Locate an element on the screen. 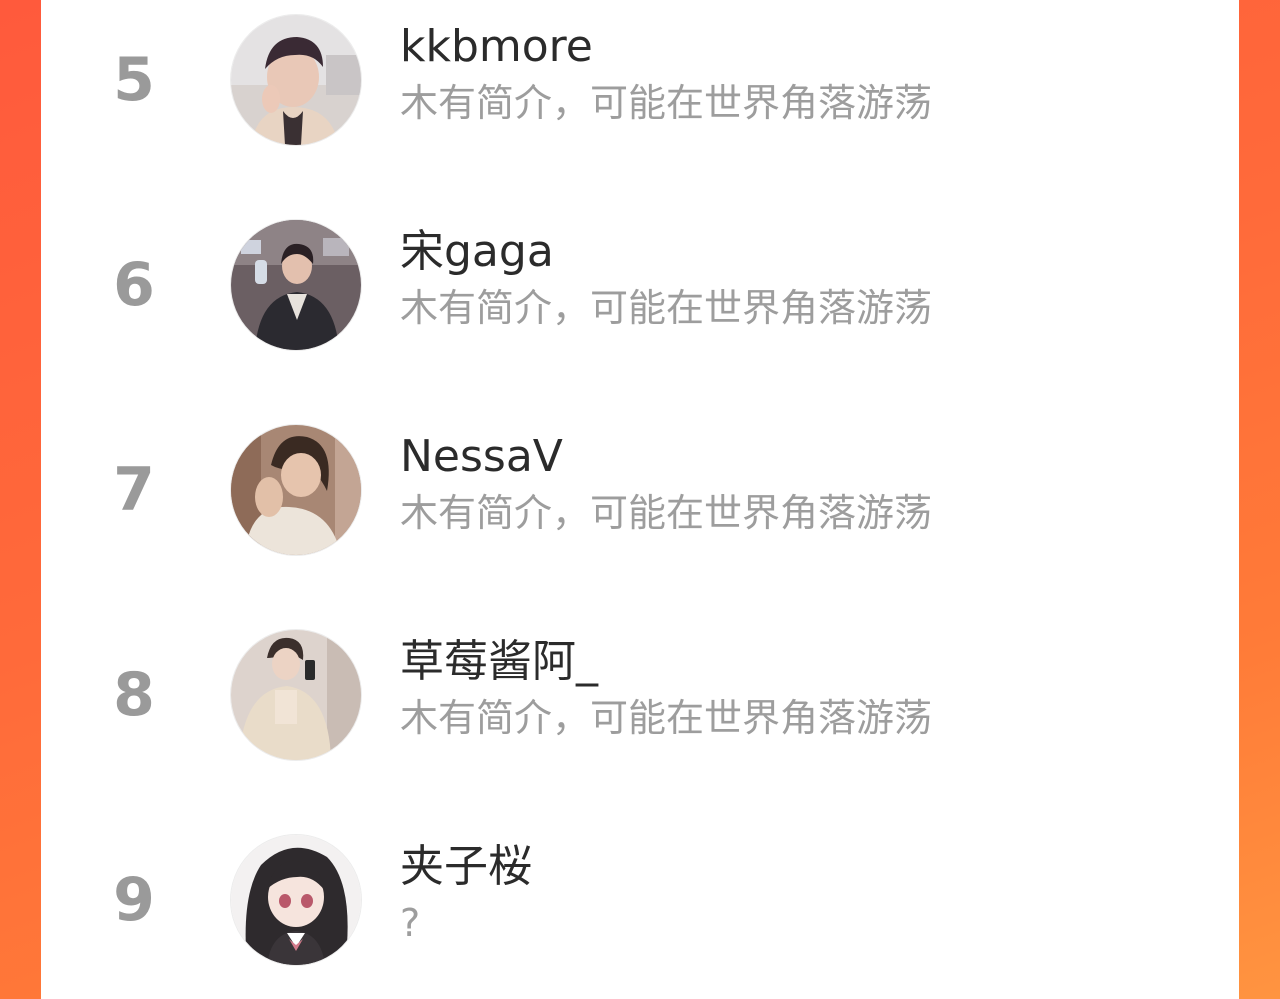 This screenshot has width=1280, height=999. ranking-list-item: 7 NessaV 木有简介，可能在世界角落游荡 is located at coordinates (640, 487).